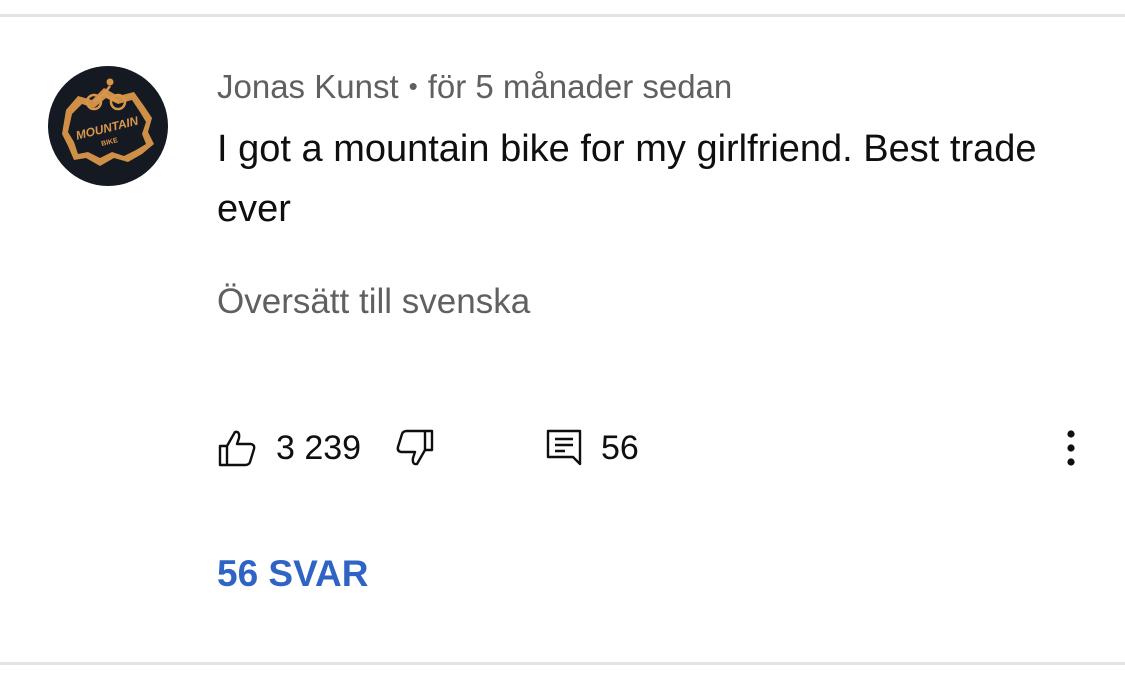 Image resolution: width=1125 pixels, height=684 pixels. I want to click on top-divider, so click(562, 15).